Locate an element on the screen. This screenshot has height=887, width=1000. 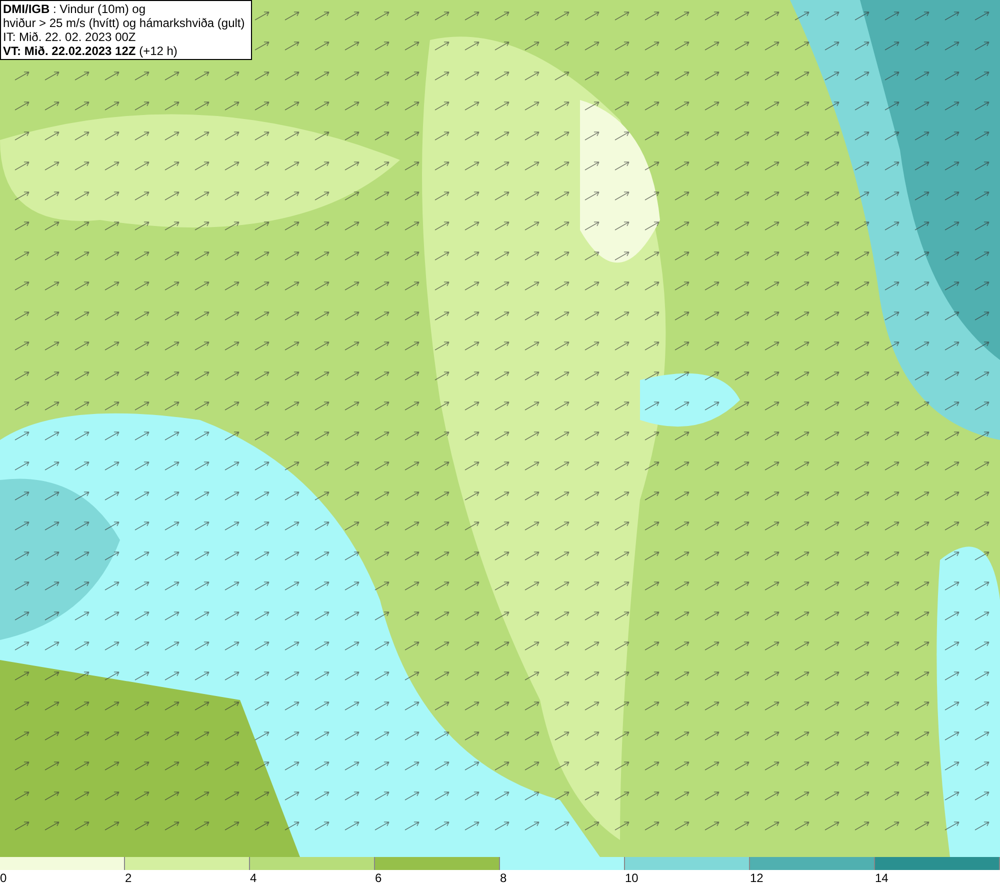
header-text: IT: Mið. 22. 02. 2023 00Z is located at coordinates (70, 37).